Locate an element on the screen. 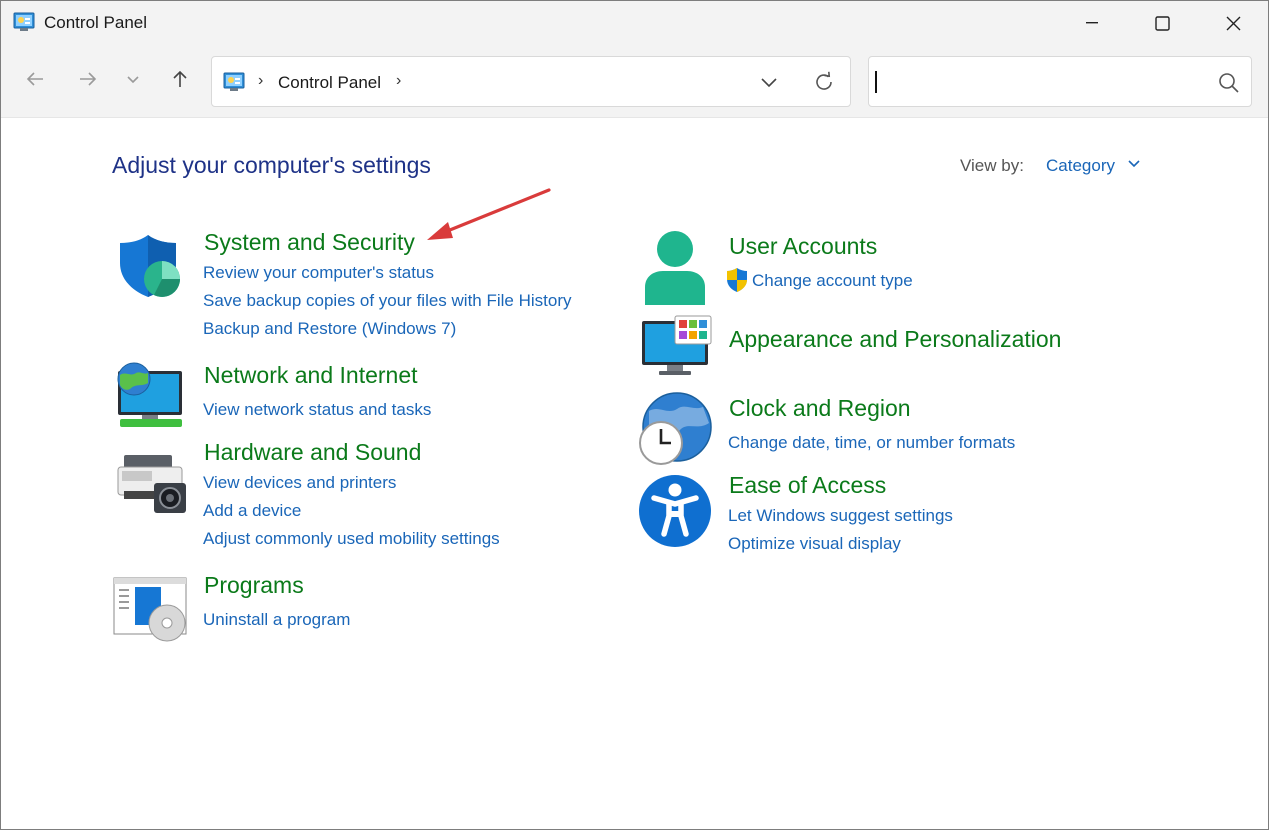  title-bar: Control Panel is located at coordinates (634, 23).